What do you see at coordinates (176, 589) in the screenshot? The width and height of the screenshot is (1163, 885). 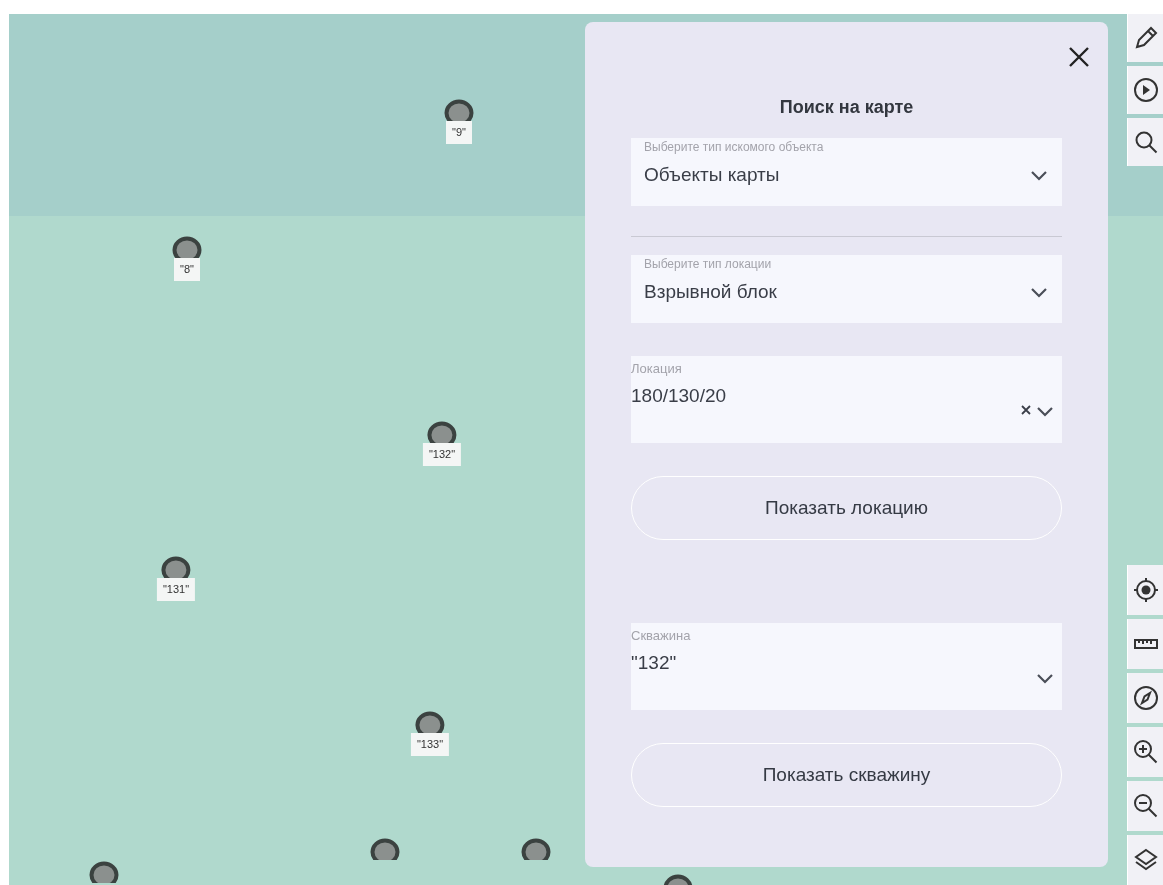 I see `marker-label: "131"` at bounding box center [176, 589].